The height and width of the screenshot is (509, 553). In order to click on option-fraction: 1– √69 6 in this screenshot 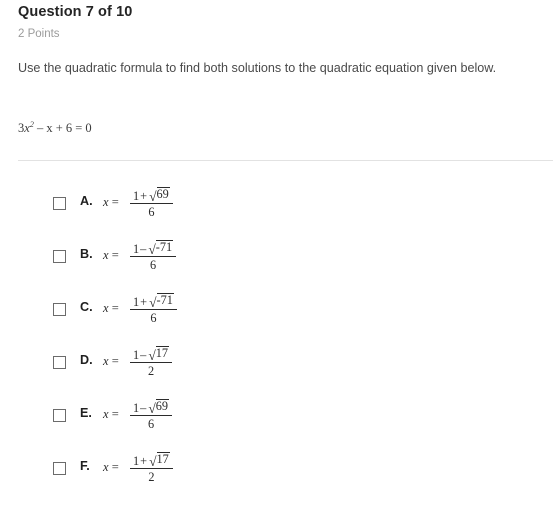, I will do `click(151, 414)`.